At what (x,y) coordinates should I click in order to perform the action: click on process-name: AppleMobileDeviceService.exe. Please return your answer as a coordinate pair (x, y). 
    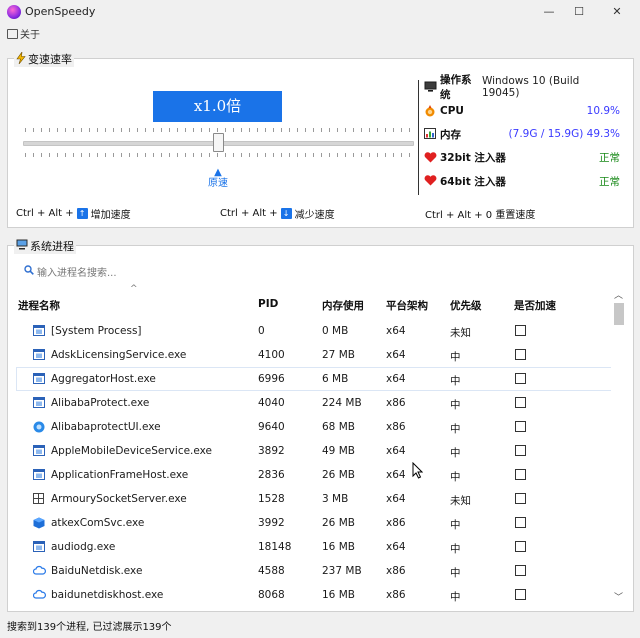
    Looking at the image, I should click on (132, 451).